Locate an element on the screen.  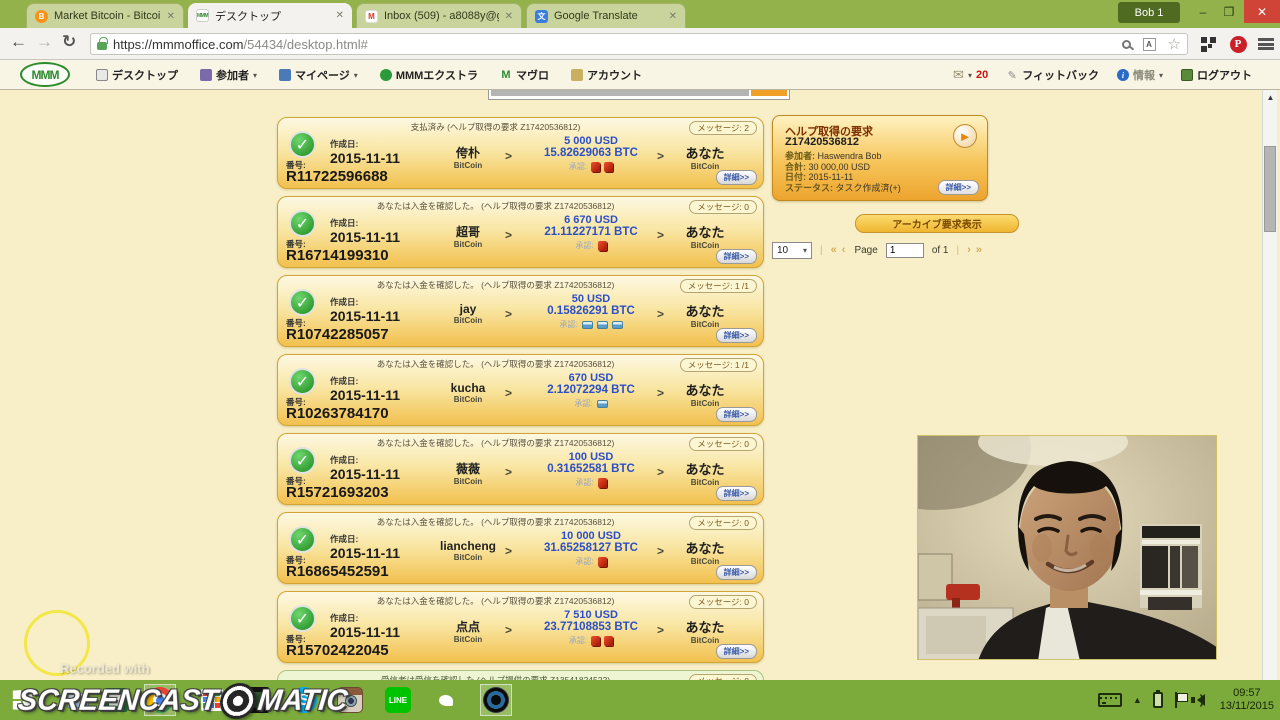
translate-page-icon: A is located at coordinates (1149, 44).